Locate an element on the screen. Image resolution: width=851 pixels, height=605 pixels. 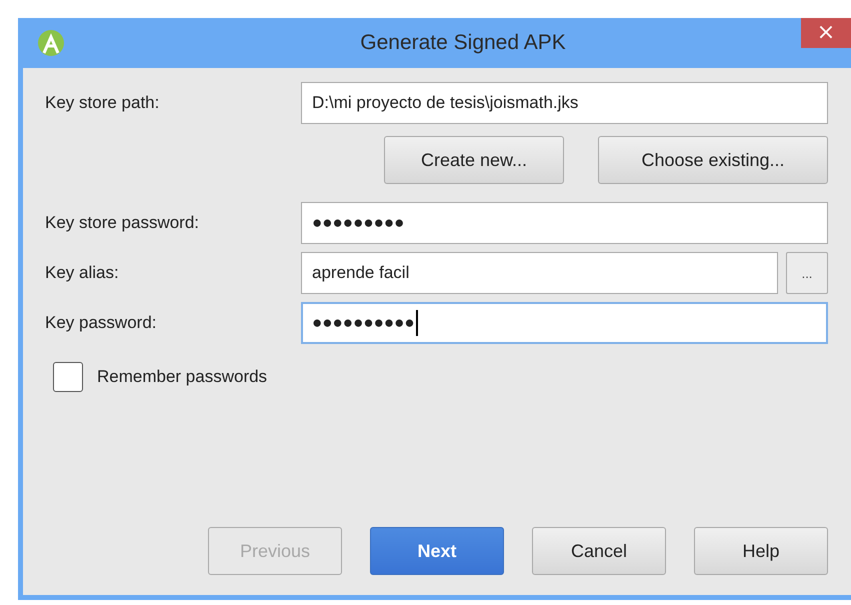
checkbox is located at coordinates (68, 377).